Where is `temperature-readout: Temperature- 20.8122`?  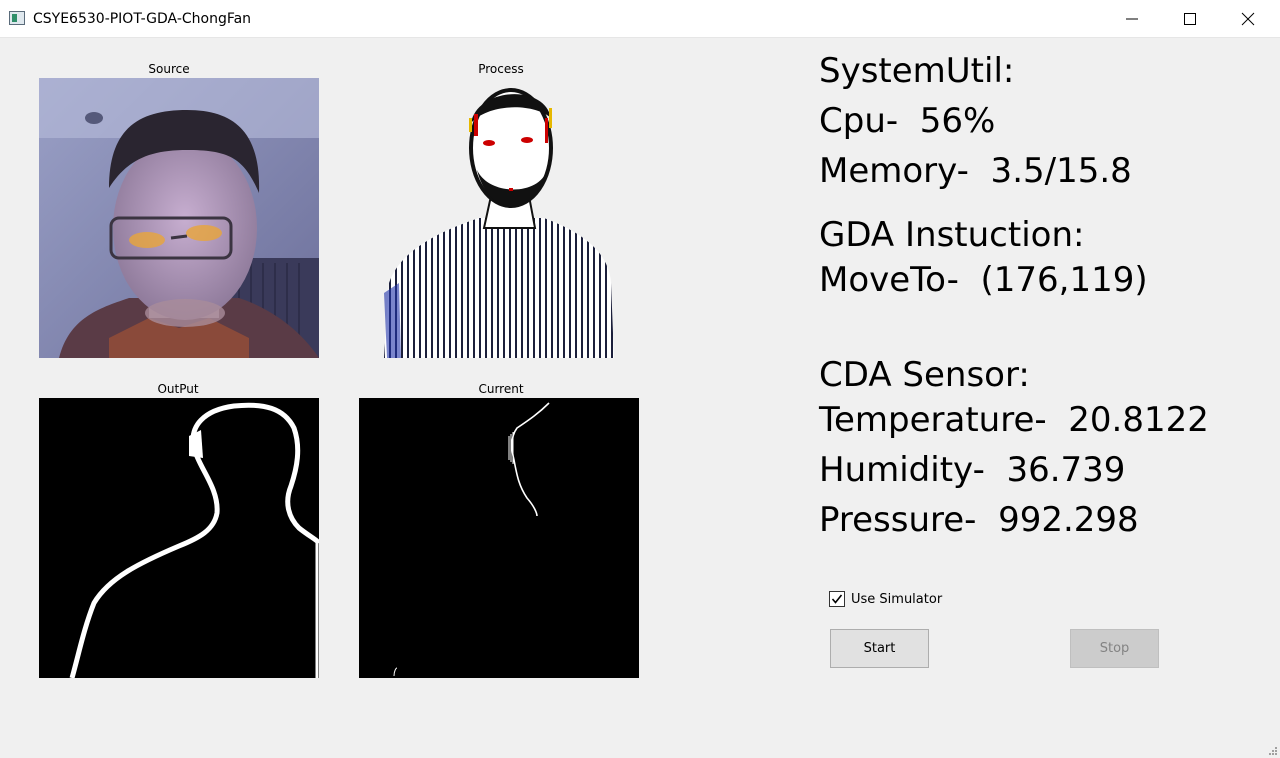 temperature-readout: Temperature- 20.8122 is located at coordinates (1014, 420).